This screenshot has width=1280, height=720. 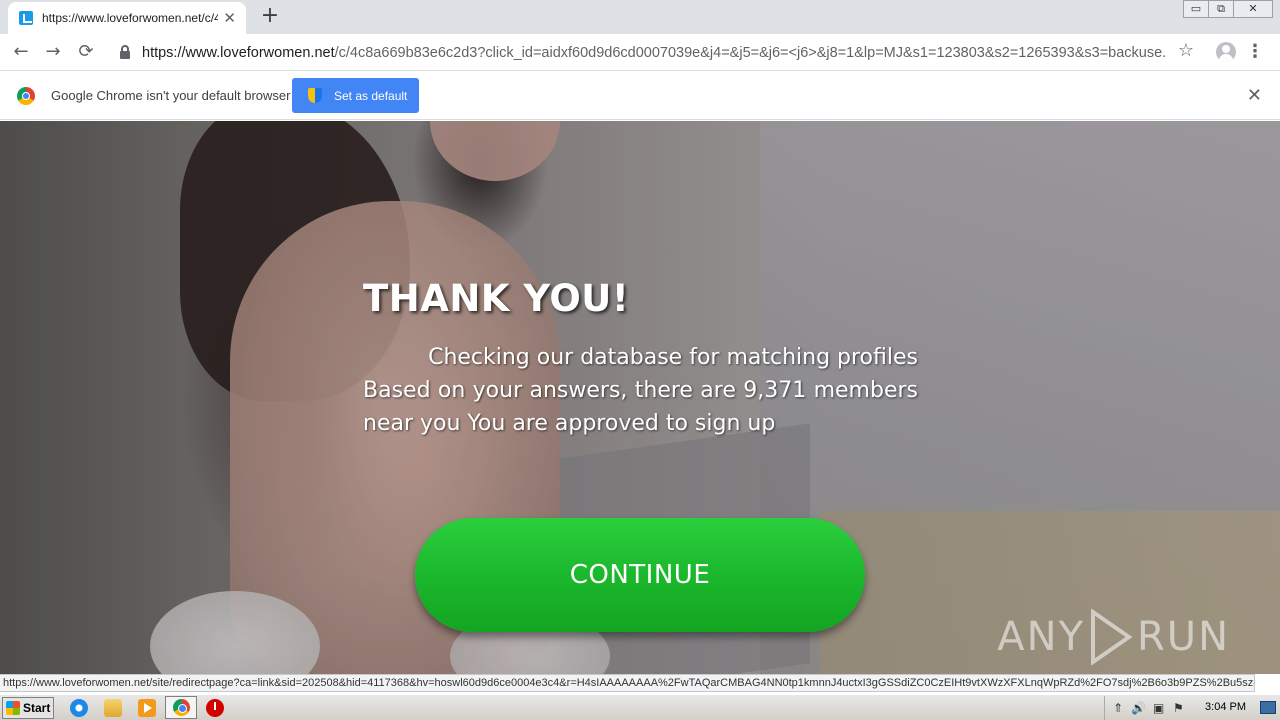 I want to click on windows-logo-icon, so click(x=13, y=708).